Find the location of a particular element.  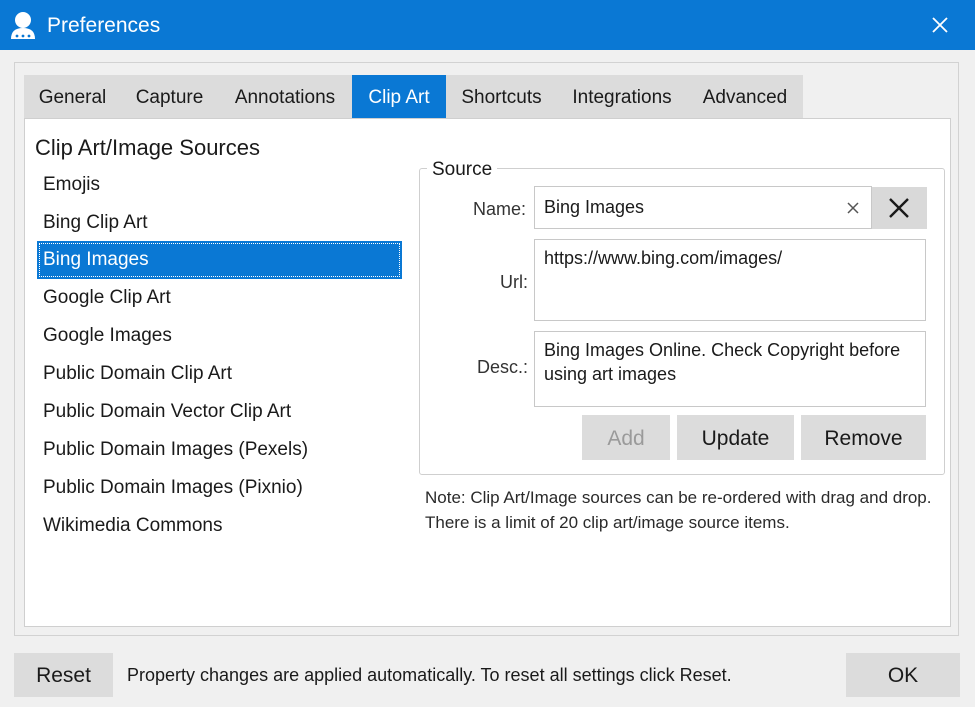

tab-general: General is located at coordinates (72, 97).